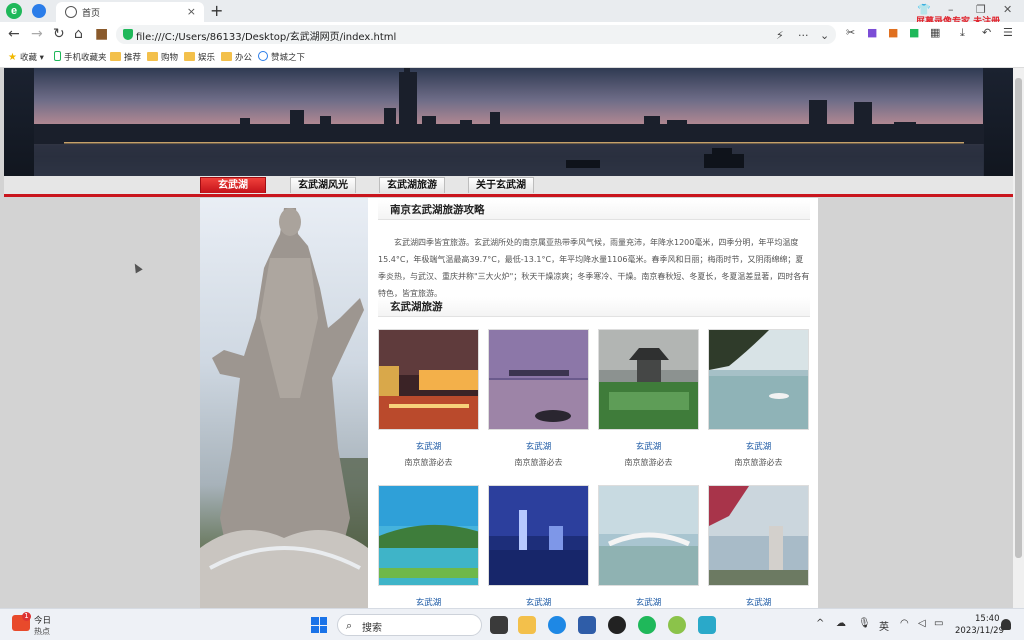 The width and height of the screenshot is (1024, 640). What do you see at coordinates (527, 625) in the screenshot?
I see `file-explorer-icon` at bounding box center [527, 625].